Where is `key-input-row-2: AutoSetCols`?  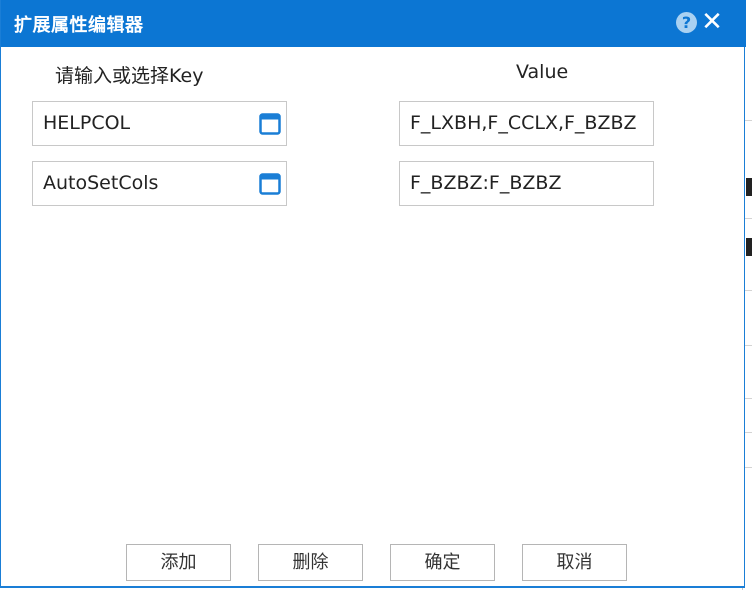 key-input-row-2: AutoSetCols is located at coordinates (159, 183).